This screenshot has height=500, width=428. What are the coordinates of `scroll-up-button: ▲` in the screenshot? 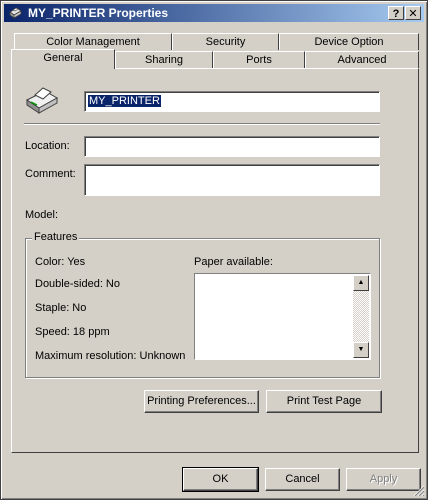 It's located at (361, 283).